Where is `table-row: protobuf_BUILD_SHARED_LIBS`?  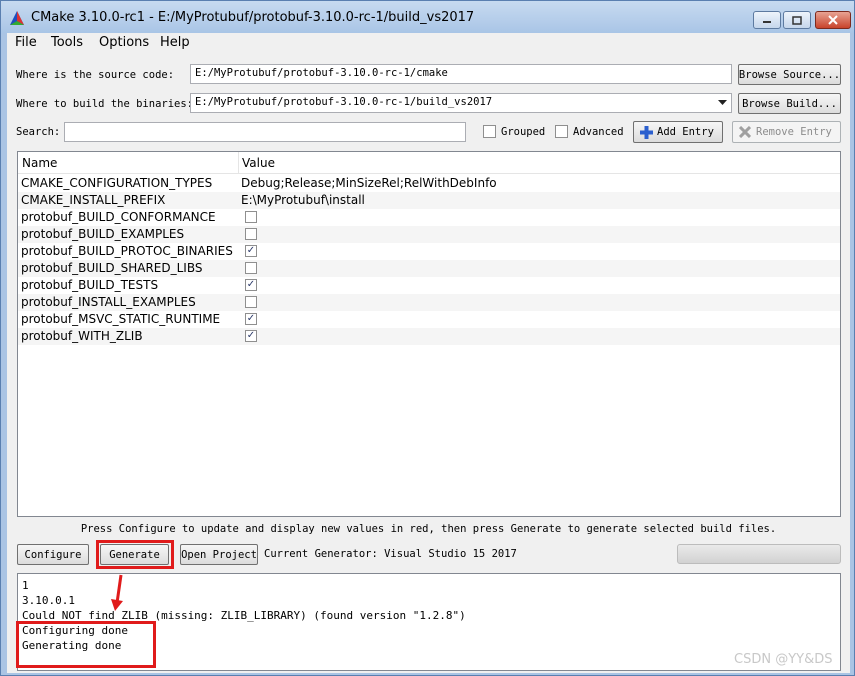 table-row: protobuf_BUILD_SHARED_LIBS is located at coordinates (429, 268).